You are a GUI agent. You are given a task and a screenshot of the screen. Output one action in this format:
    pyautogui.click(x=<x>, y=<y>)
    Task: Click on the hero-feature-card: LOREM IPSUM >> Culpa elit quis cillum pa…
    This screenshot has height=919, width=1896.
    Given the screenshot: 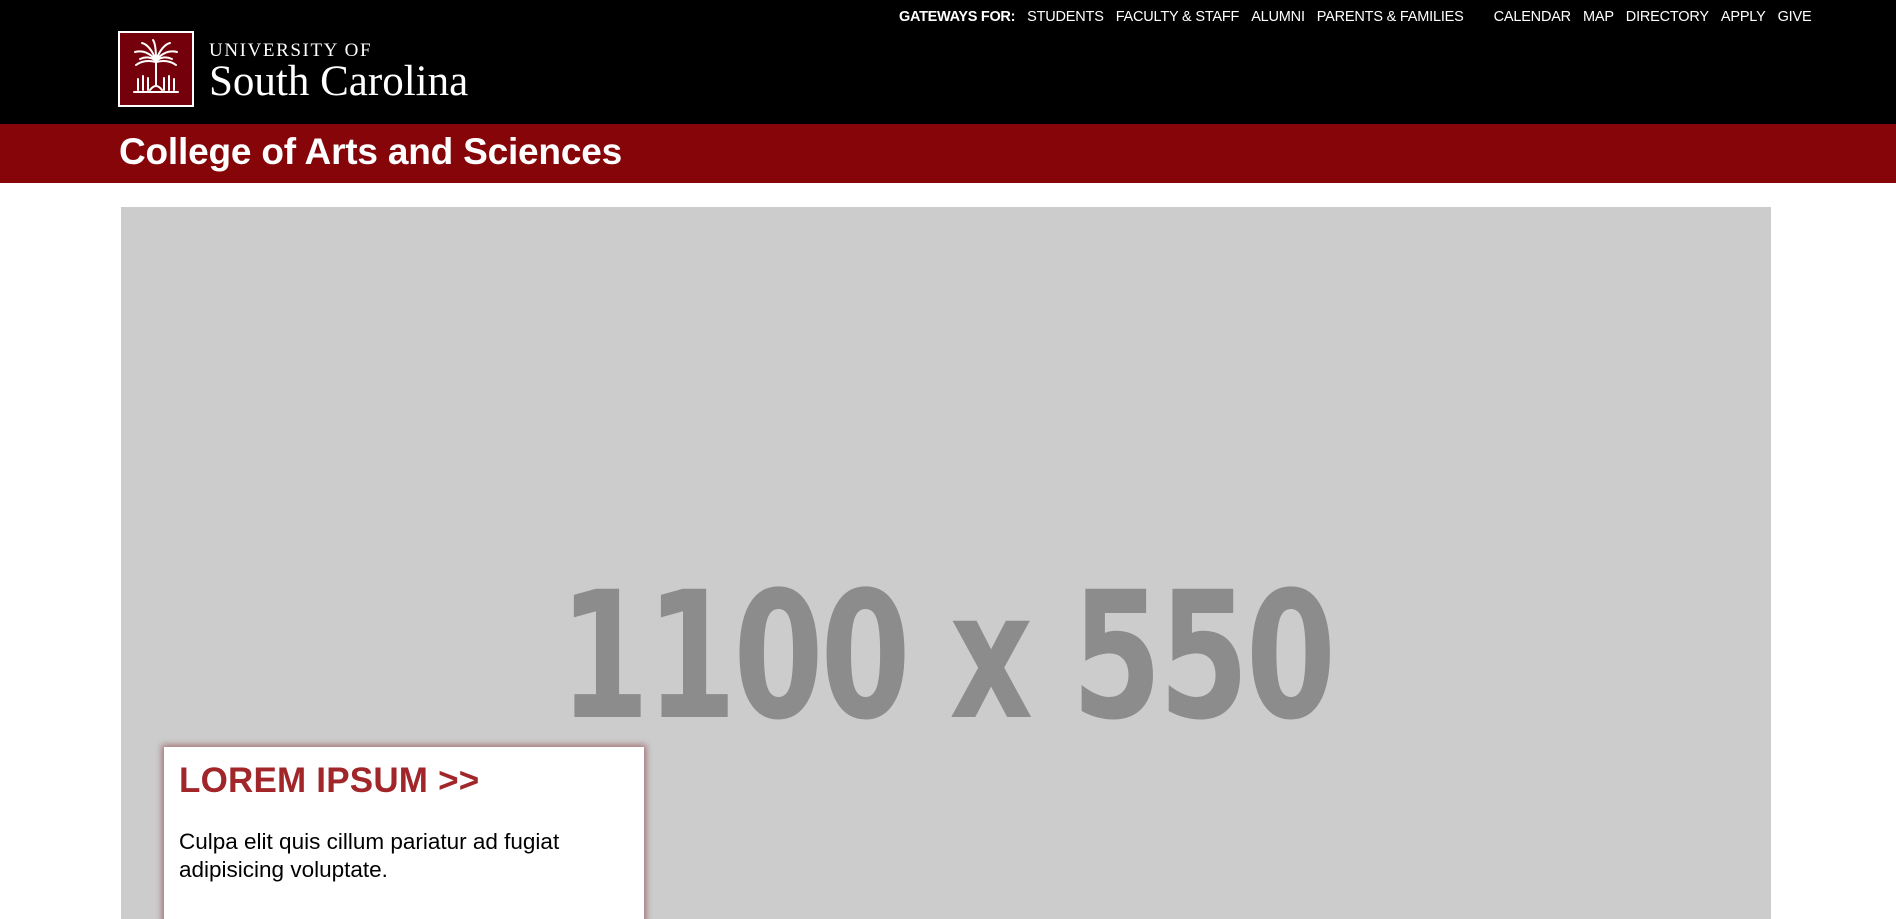 What is the action you would take?
    pyautogui.click(x=404, y=833)
    